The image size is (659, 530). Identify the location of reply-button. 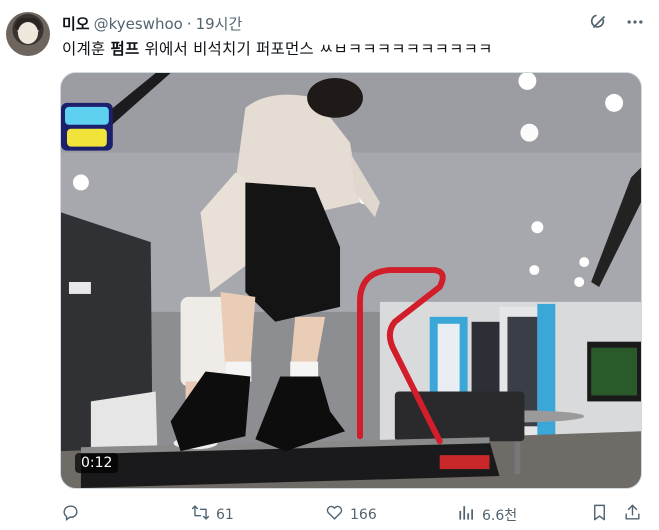
(73, 514).